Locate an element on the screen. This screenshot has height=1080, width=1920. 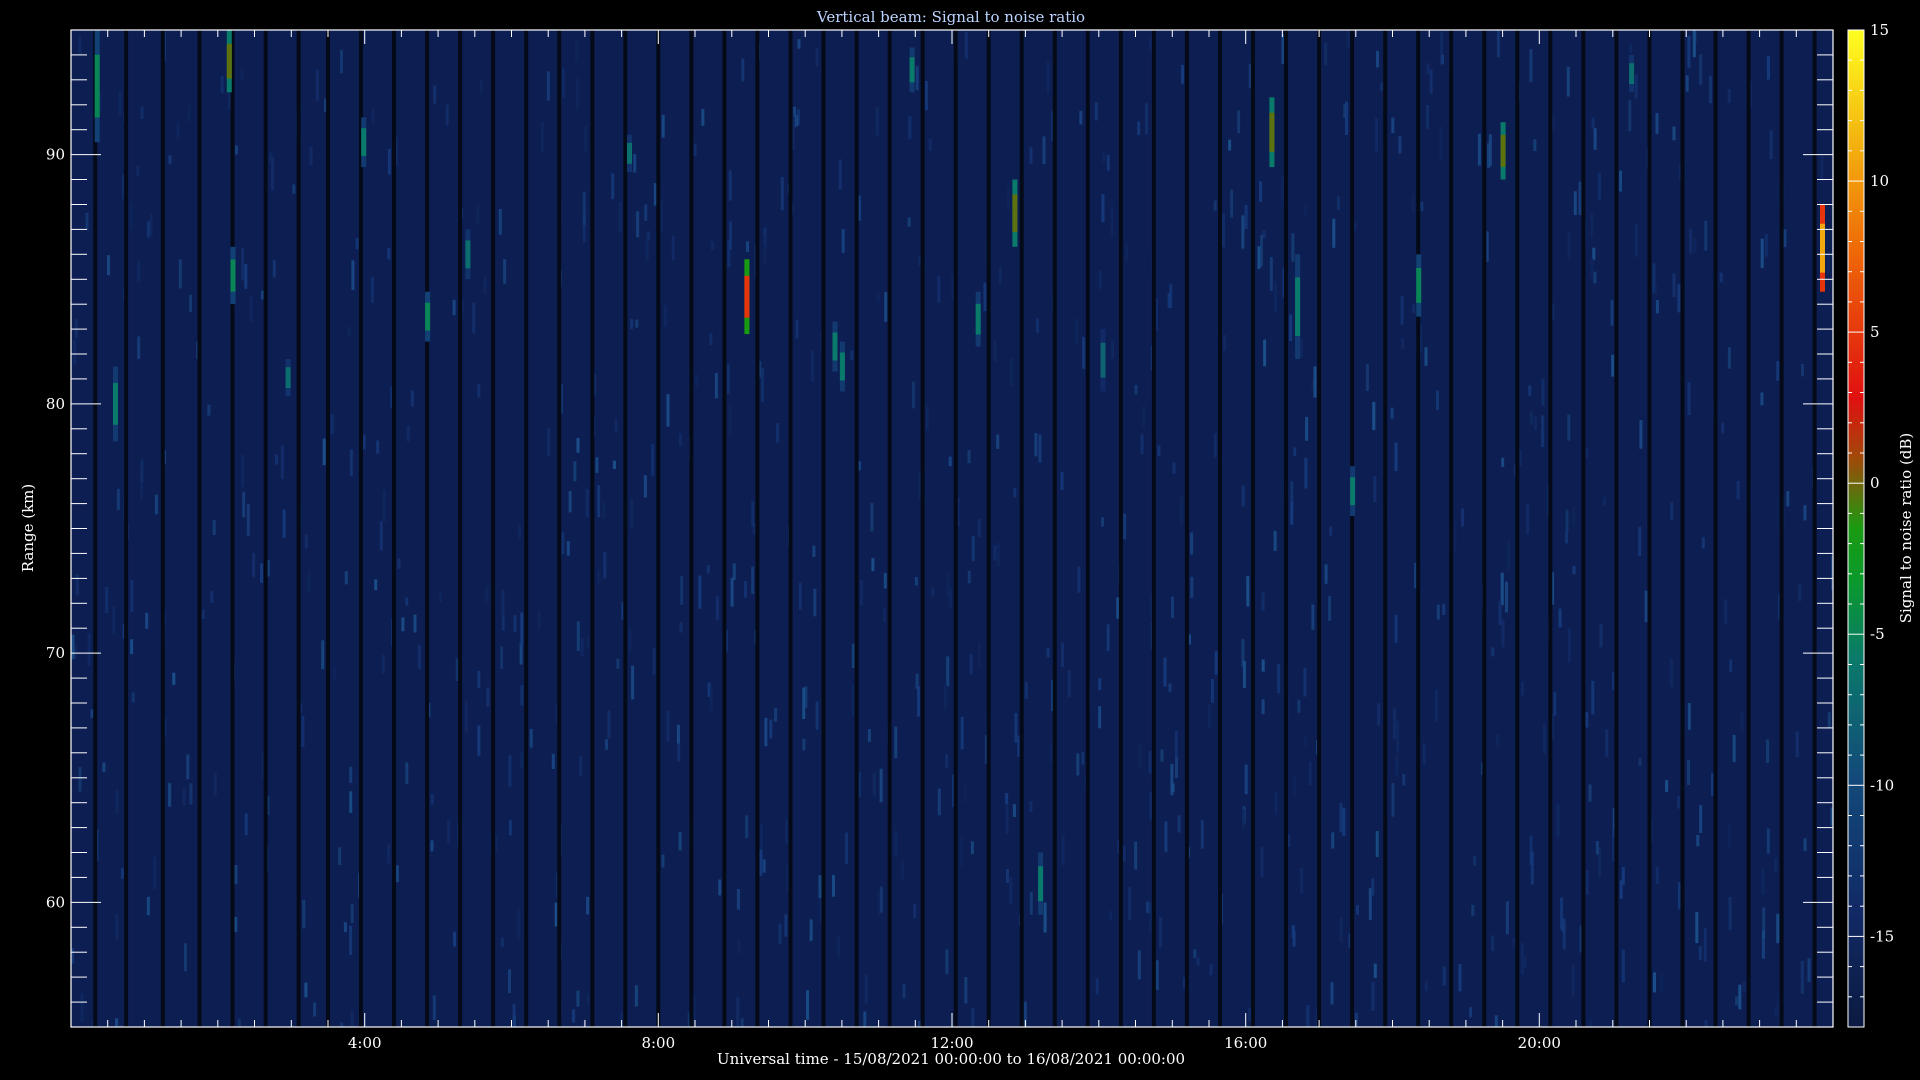
colorbar-tick-label: 10 is located at coordinates (1879, 181).